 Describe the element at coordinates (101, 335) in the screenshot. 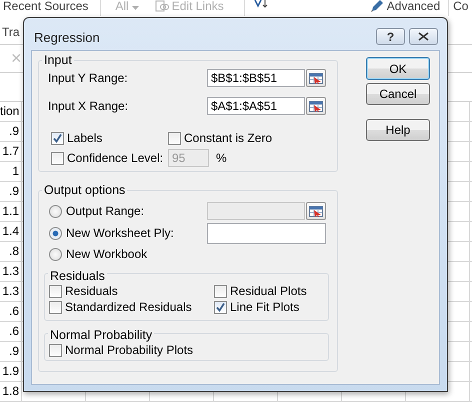

I see `group-title: Normal Probability` at that location.